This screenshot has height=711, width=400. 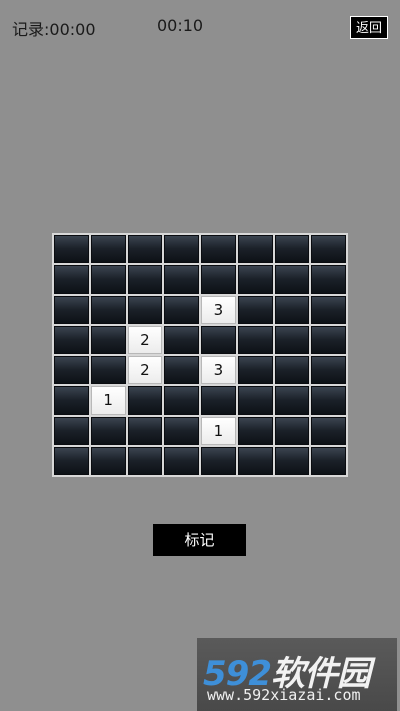 What do you see at coordinates (369, 27) in the screenshot?
I see `back-button: 返回` at bounding box center [369, 27].